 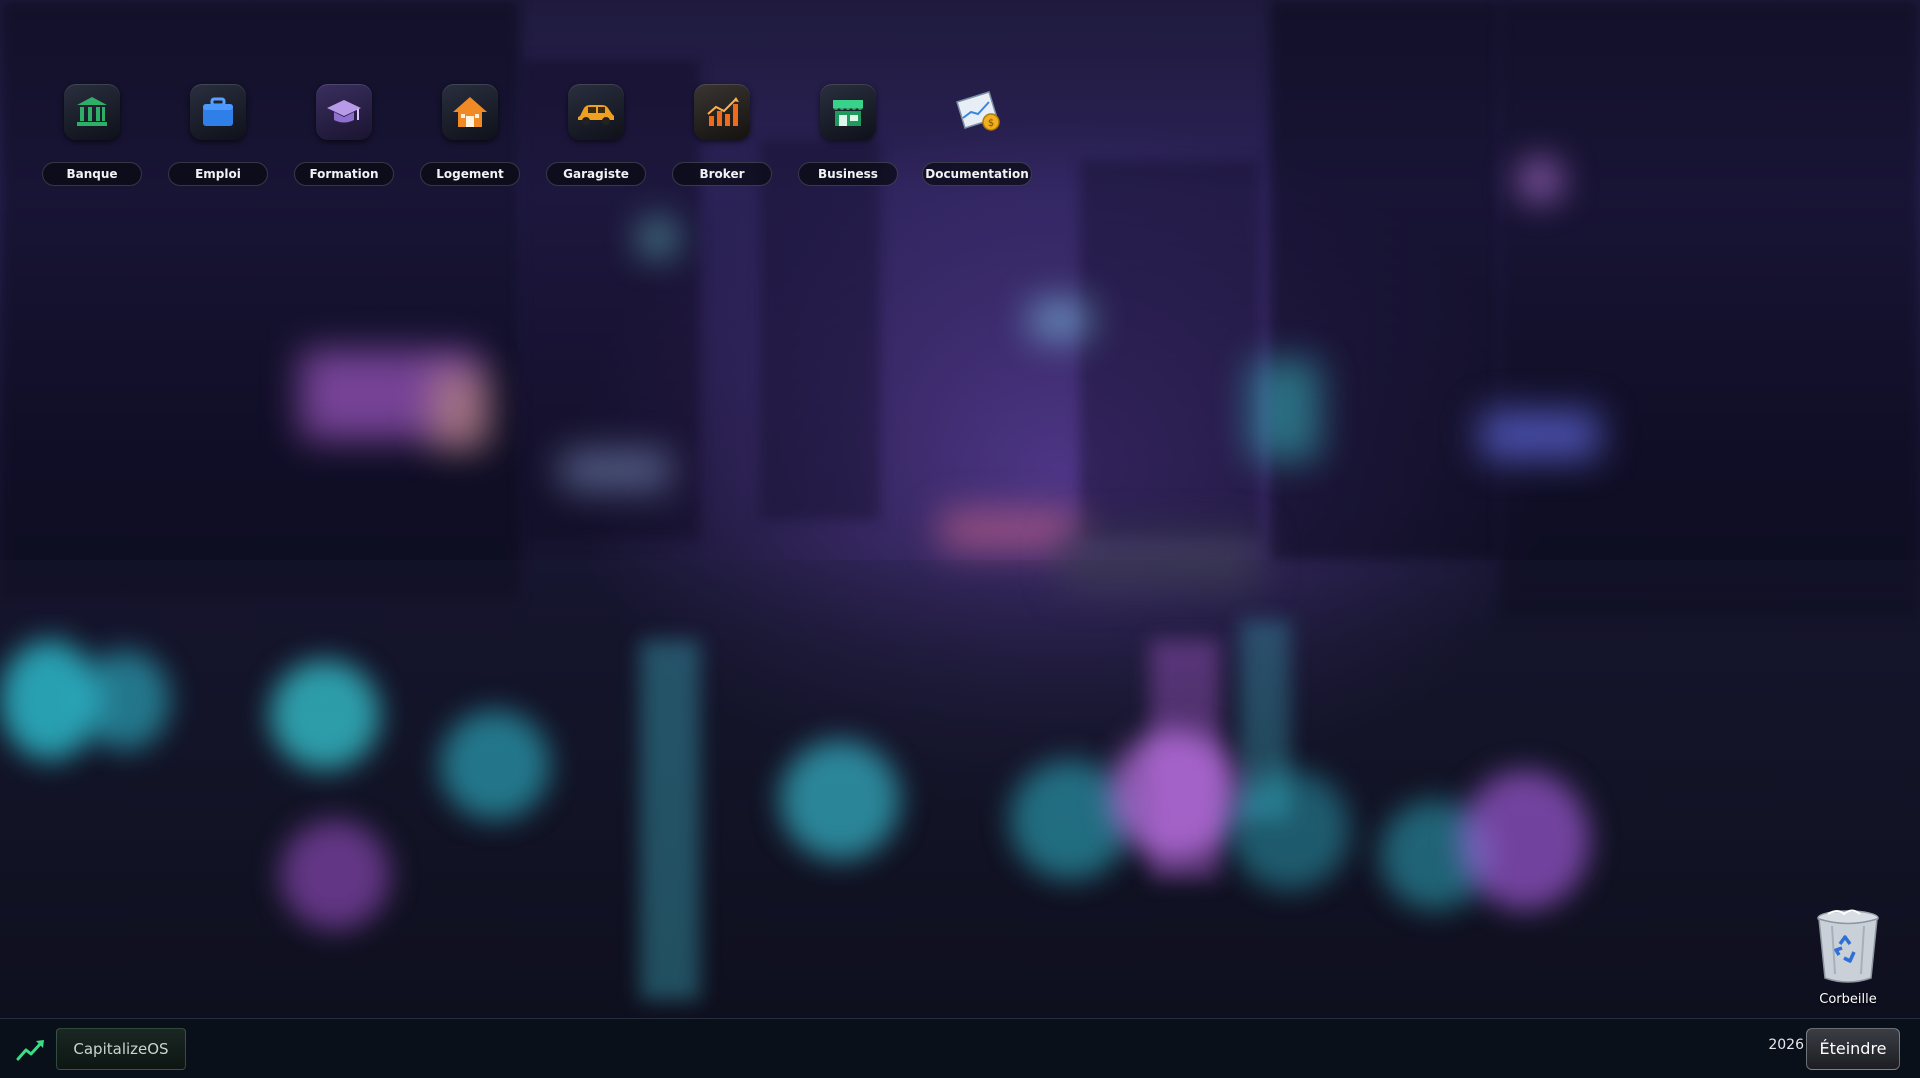 I want to click on house-icon, so click(x=470, y=112).